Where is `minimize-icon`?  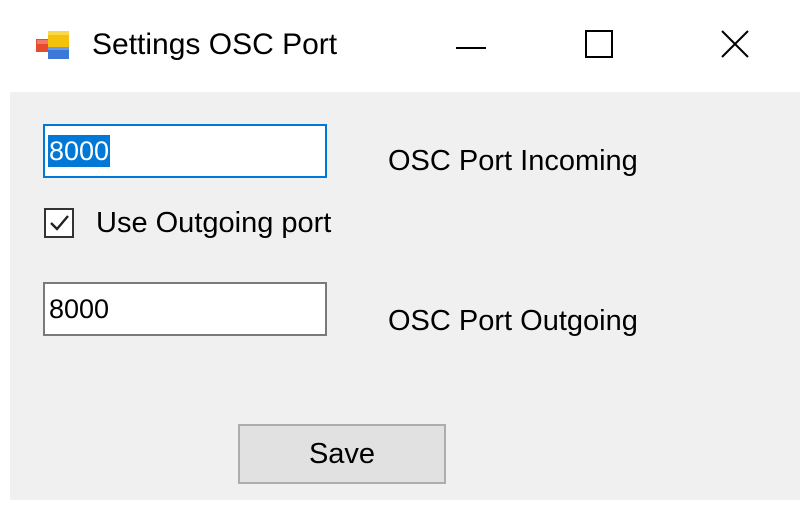
minimize-icon is located at coordinates (471, 46).